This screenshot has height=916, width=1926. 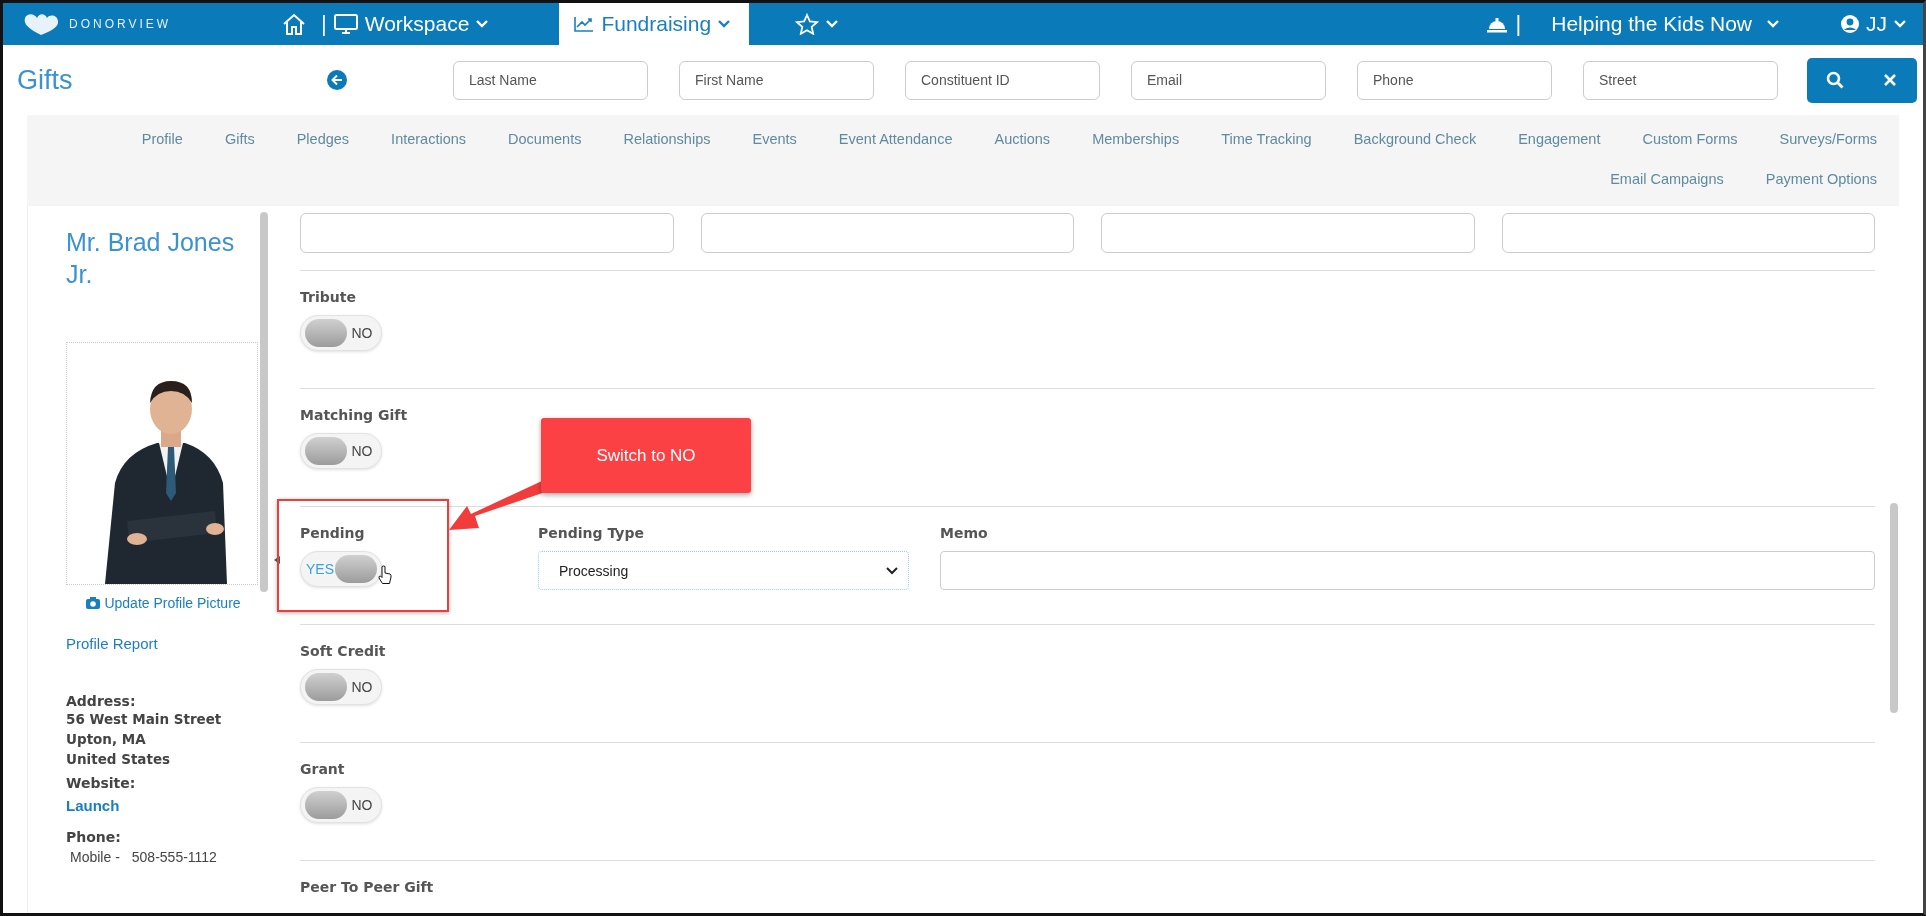 What do you see at coordinates (385, 575) in the screenshot?
I see `hand-cursor-icon` at bounding box center [385, 575].